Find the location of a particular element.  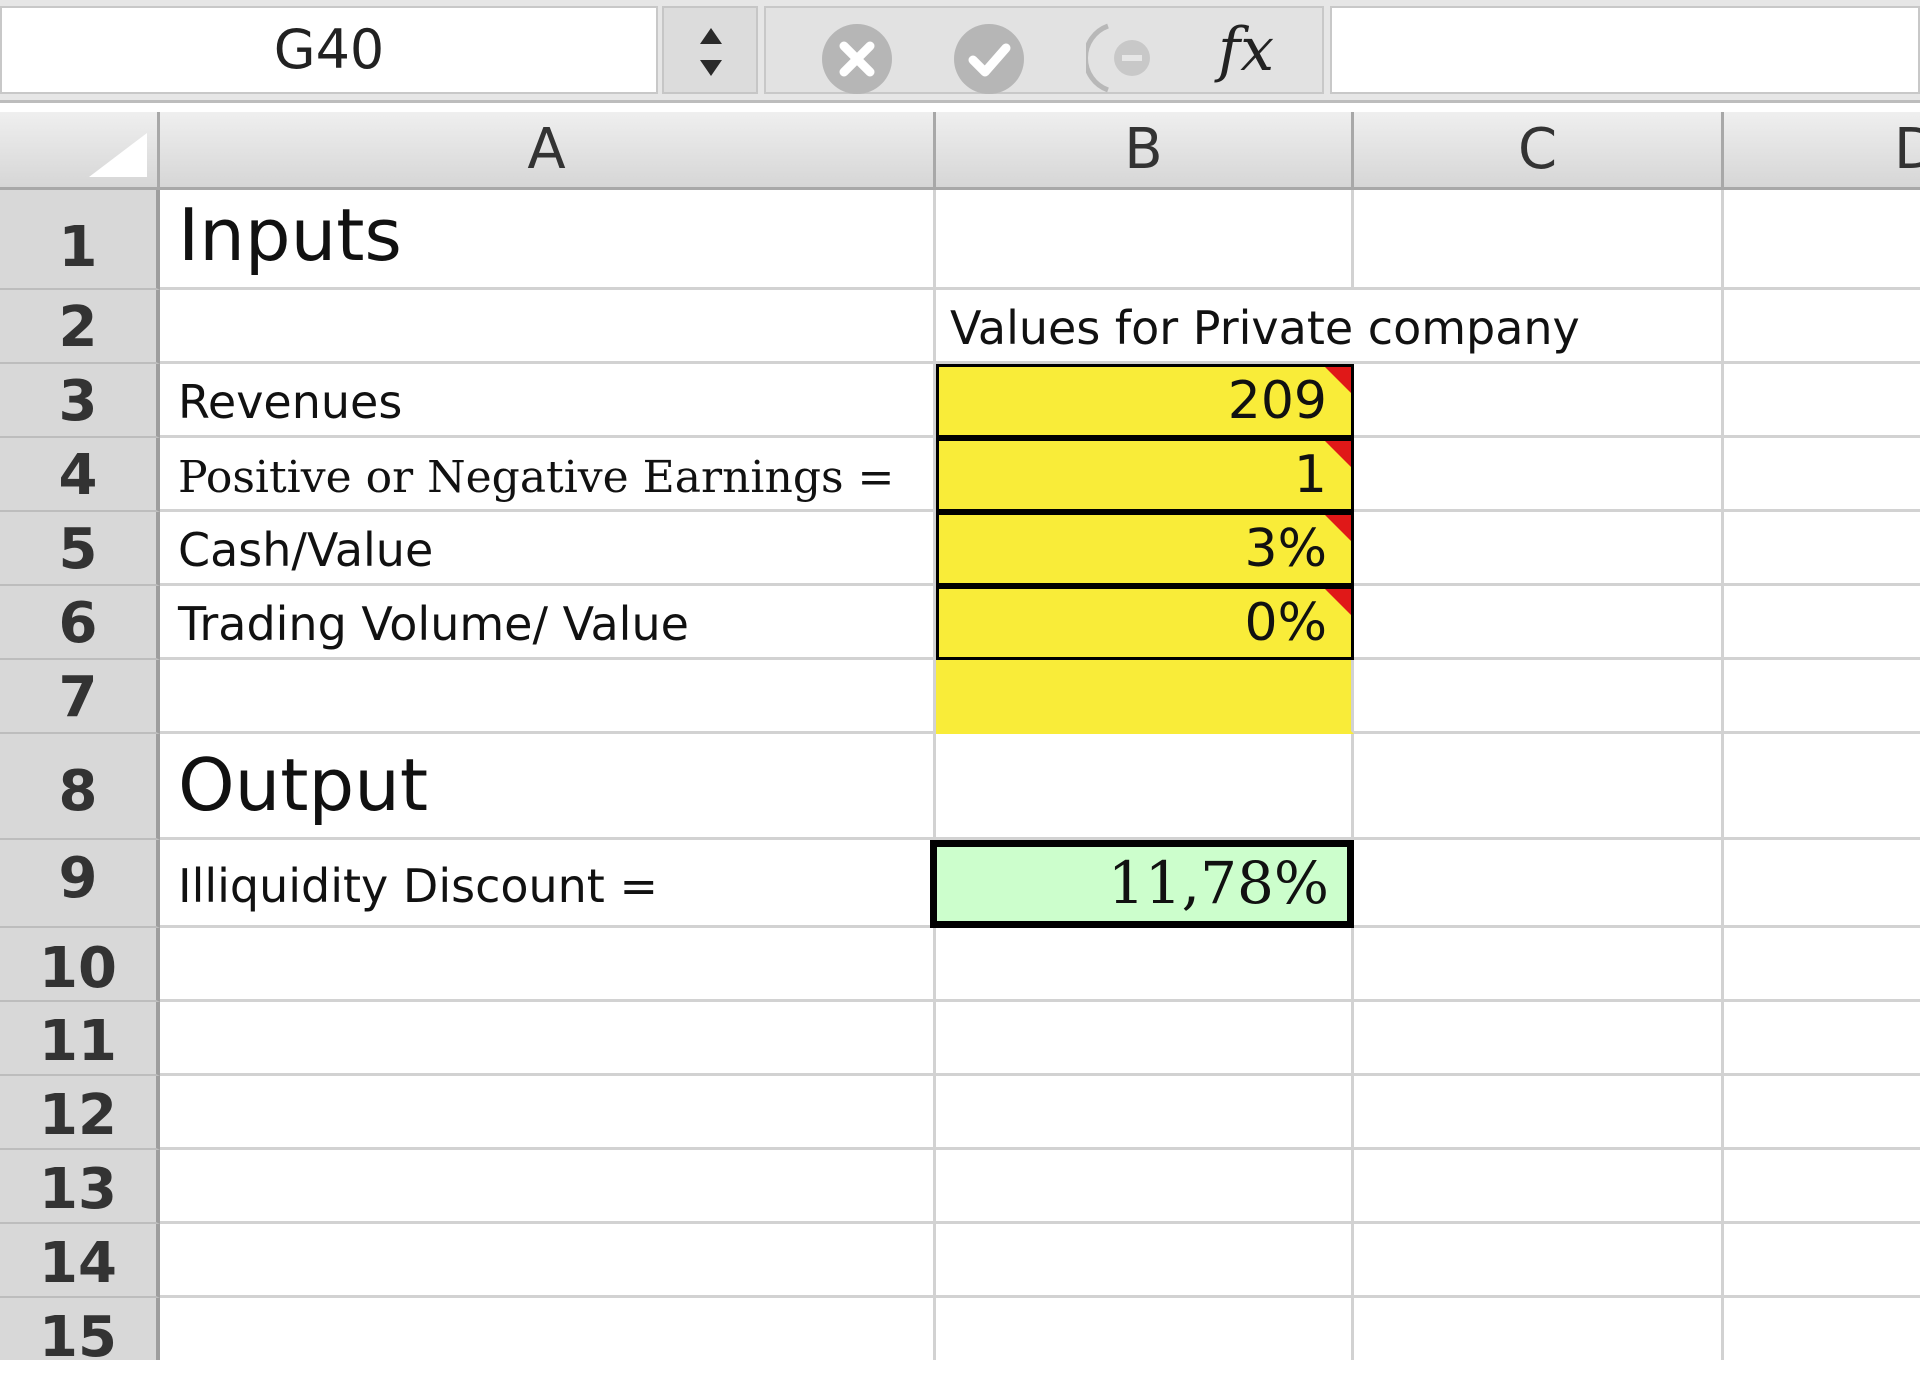

revenues-value: 209 is located at coordinates (1277, 401).